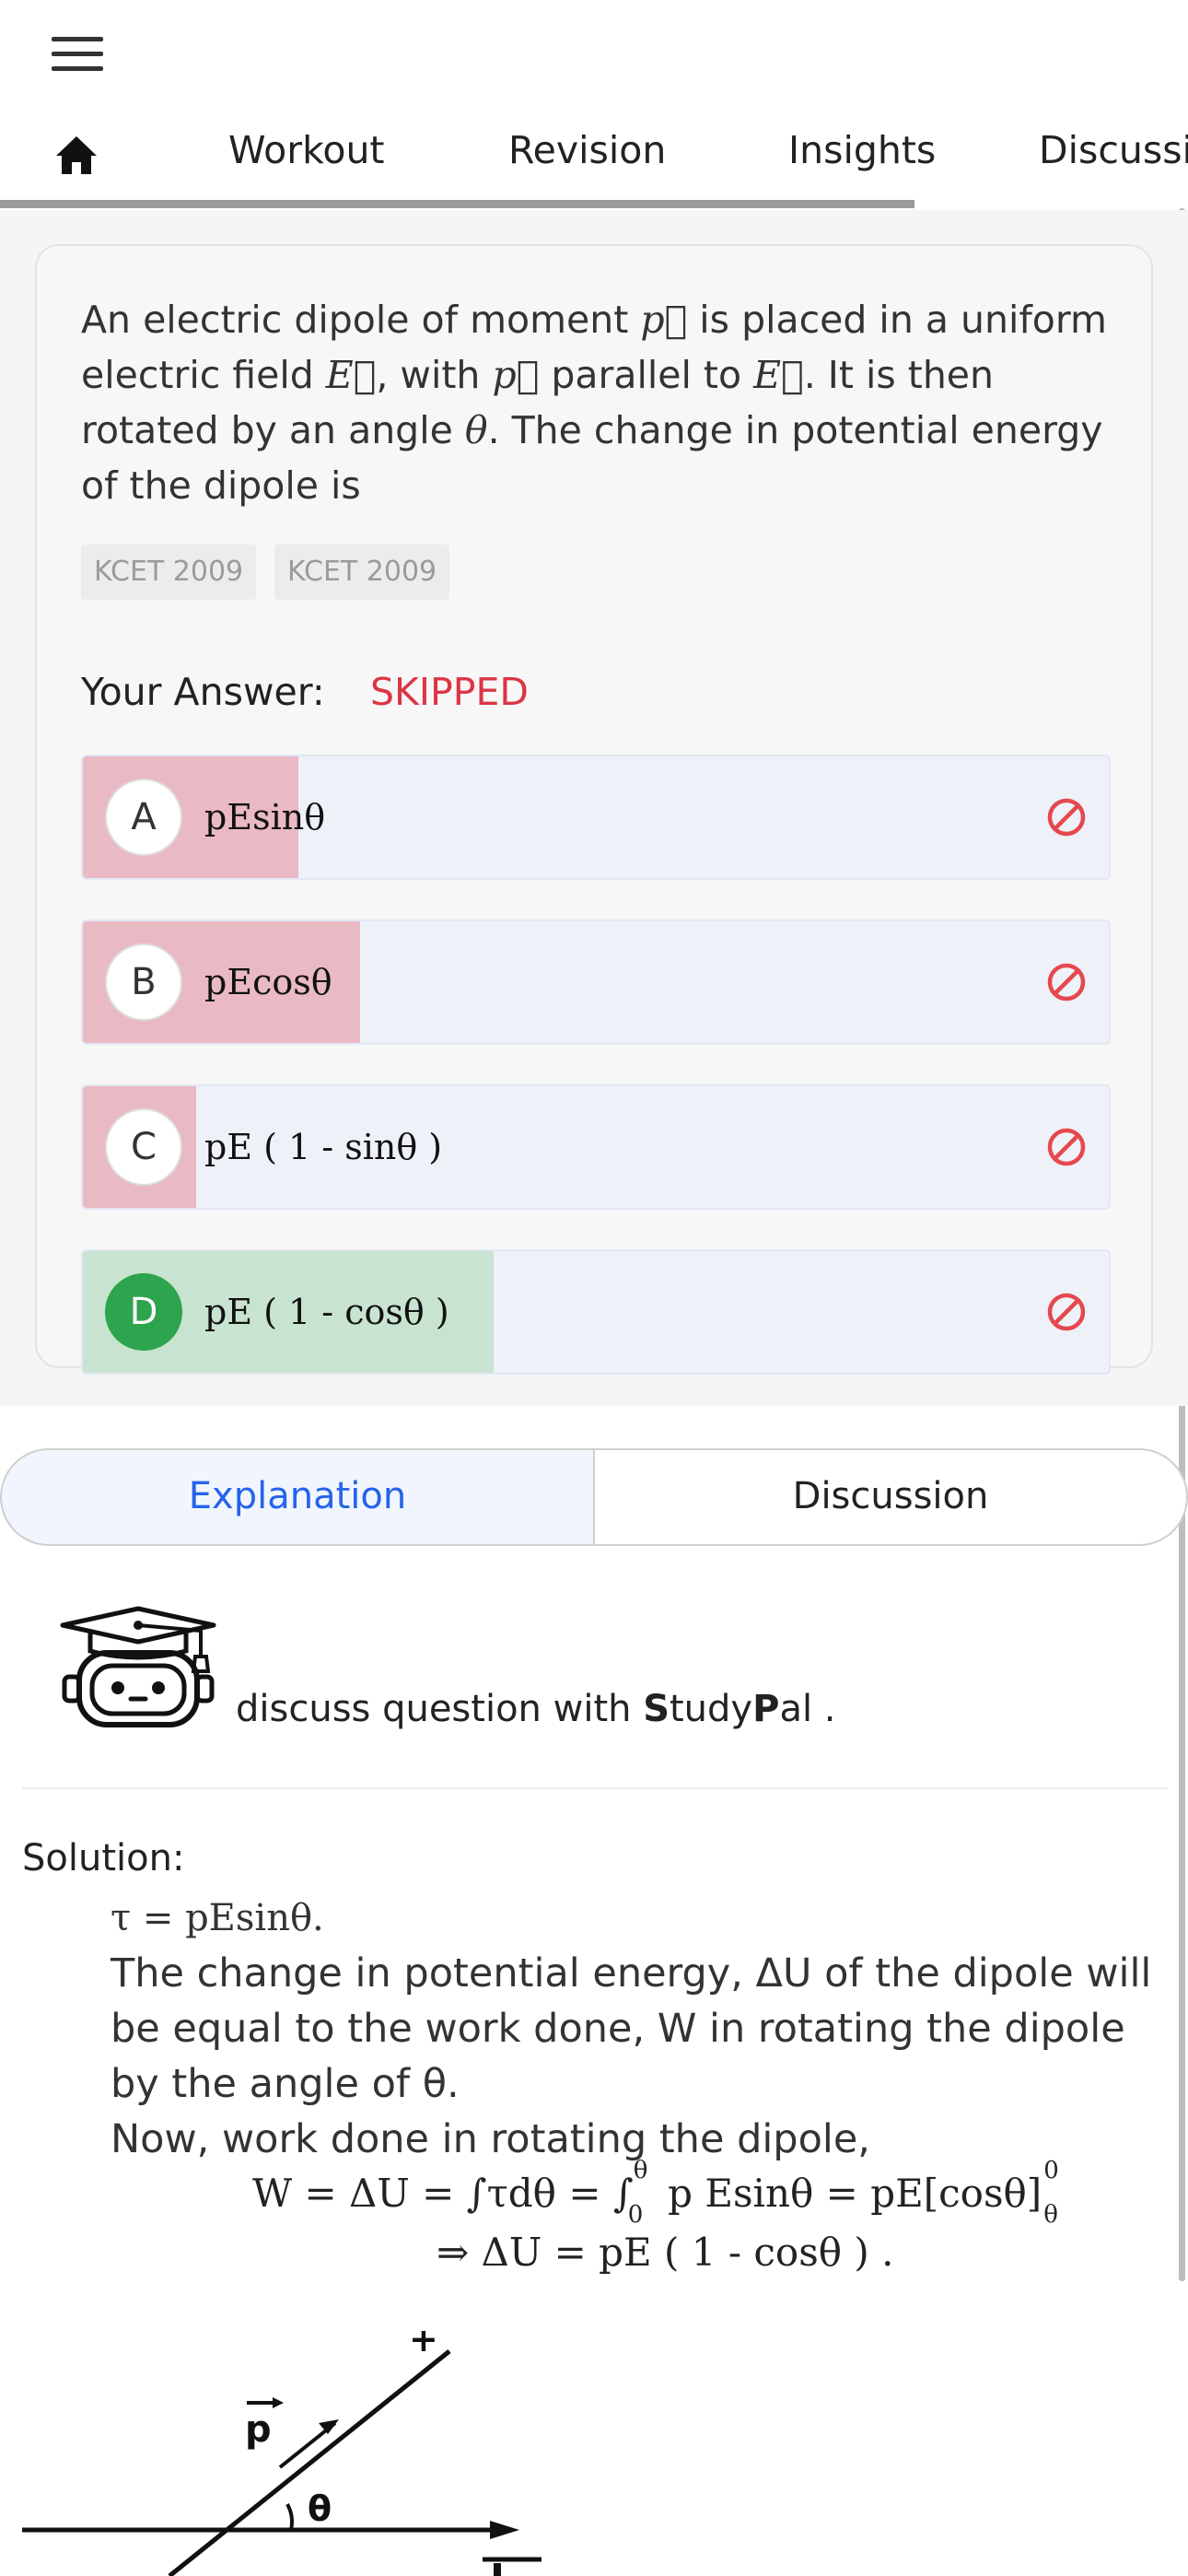 This screenshot has width=1188, height=2576. I want to click on tab-insights: Insights, so click(862, 150).